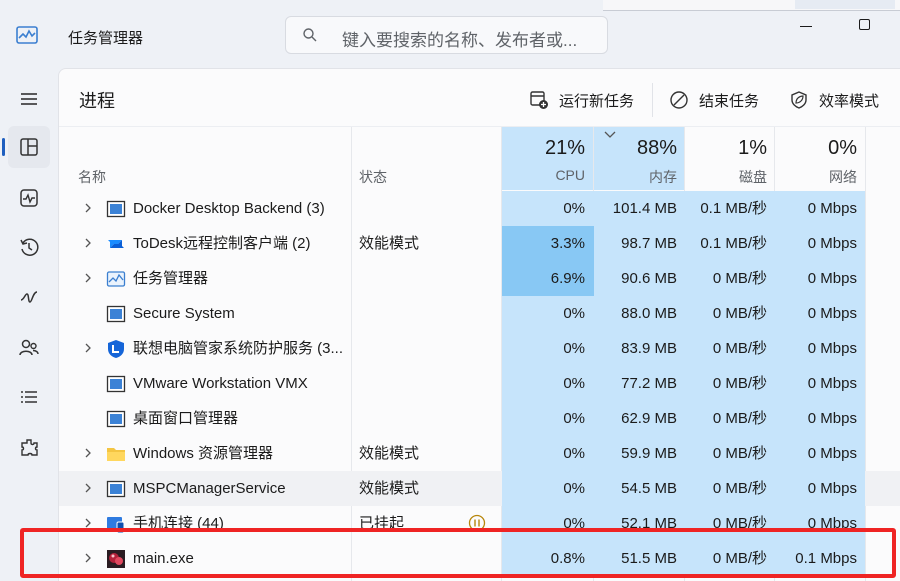 This screenshot has height=581, width=900. Describe the element at coordinates (220, 383) in the screenshot. I see `process-name: VMware Workstation VMX` at that location.